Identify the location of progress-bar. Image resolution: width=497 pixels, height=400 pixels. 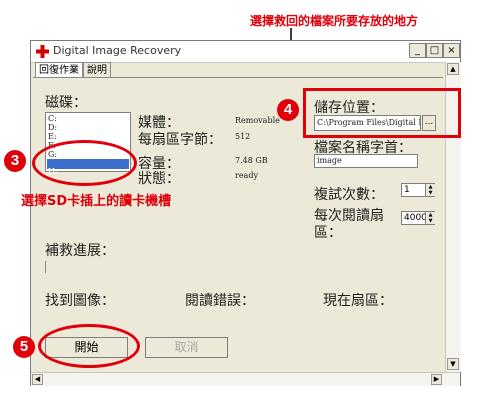
(243, 267).